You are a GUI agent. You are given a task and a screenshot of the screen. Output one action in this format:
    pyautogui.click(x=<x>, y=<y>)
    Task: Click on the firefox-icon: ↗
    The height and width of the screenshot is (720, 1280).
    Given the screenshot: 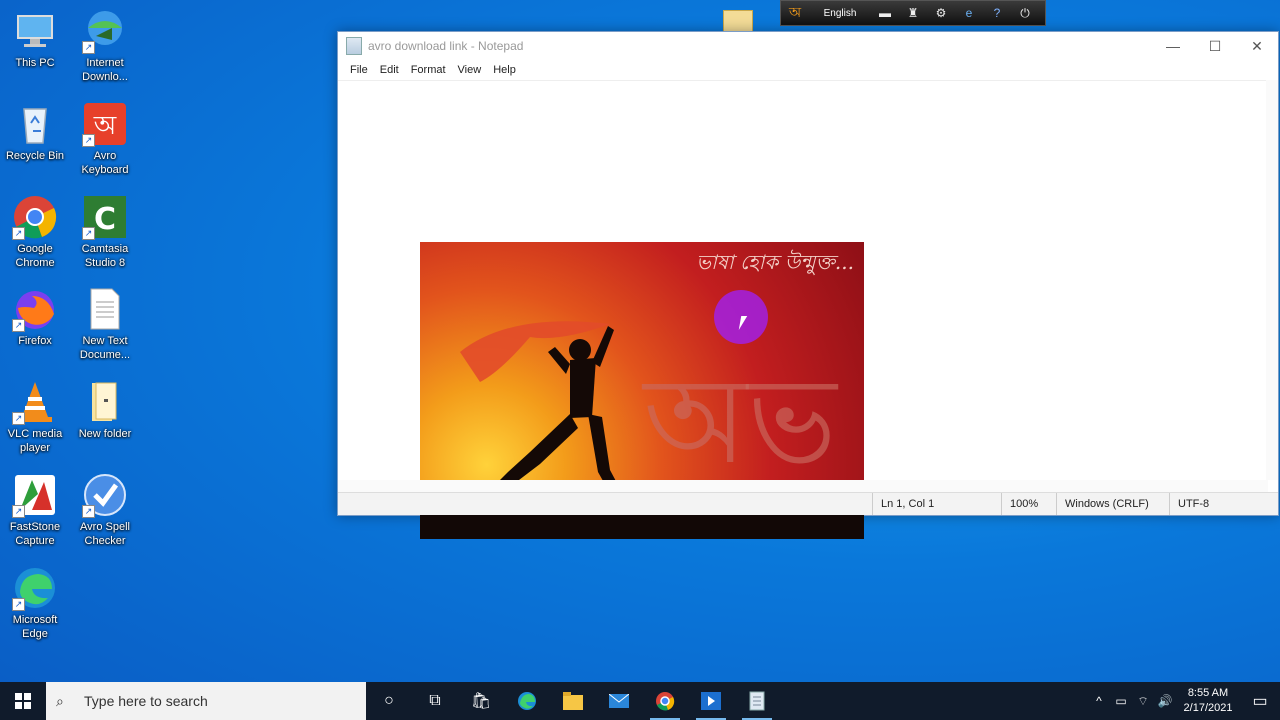 What is the action you would take?
    pyautogui.click(x=35, y=309)
    